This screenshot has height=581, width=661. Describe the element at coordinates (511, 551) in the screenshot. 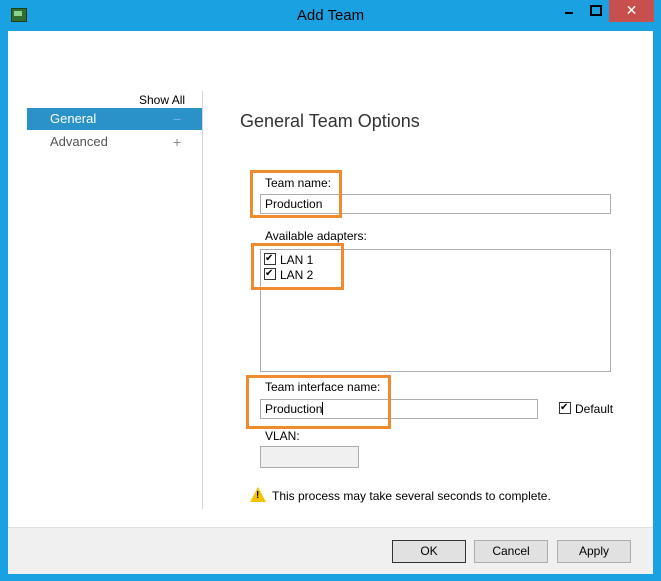

I see `cancel-button: Cancel` at that location.